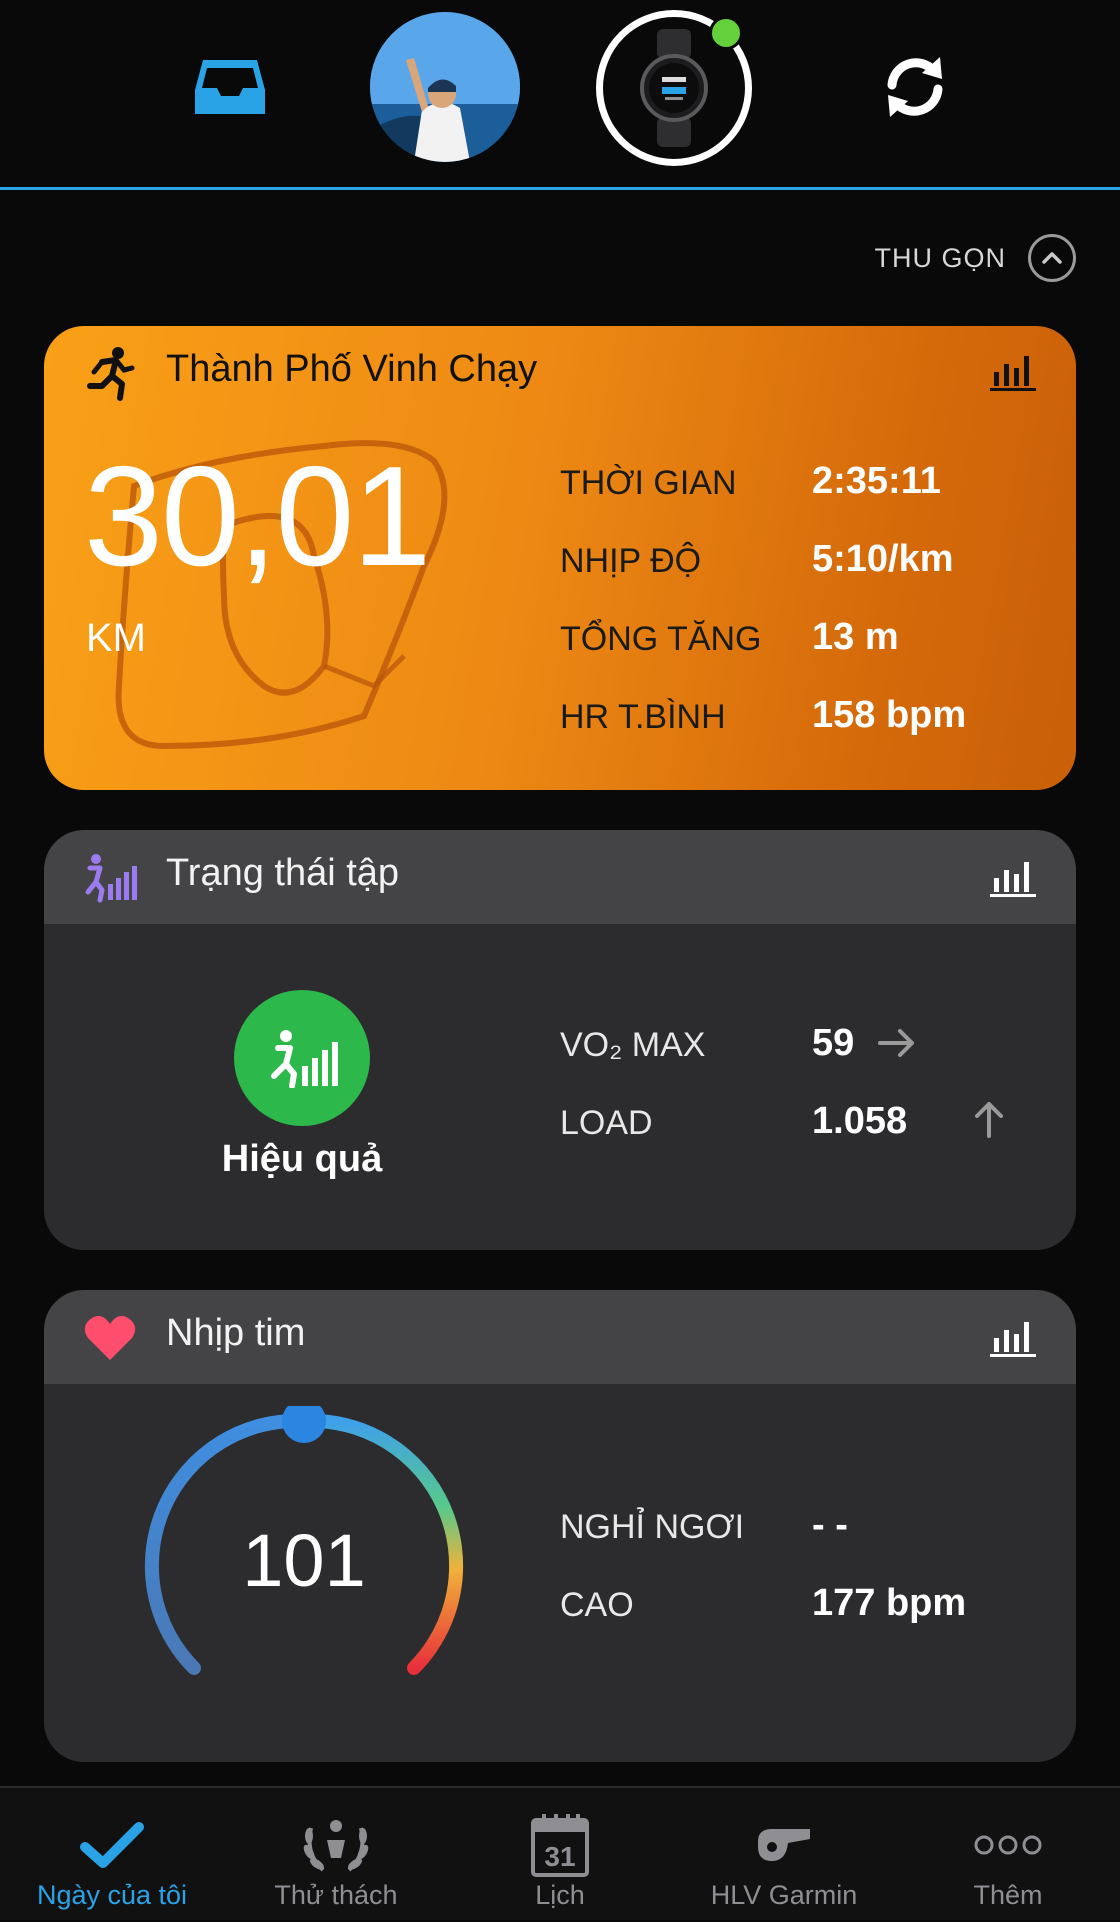 This screenshot has height=1922, width=1120. Describe the element at coordinates (110, 1338) in the screenshot. I see `heart-icon` at that location.